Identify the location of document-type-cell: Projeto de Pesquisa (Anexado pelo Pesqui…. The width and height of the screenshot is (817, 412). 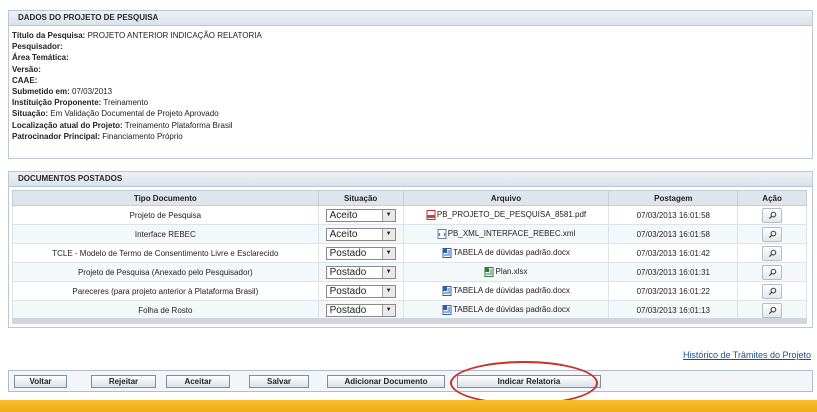
(165, 272).